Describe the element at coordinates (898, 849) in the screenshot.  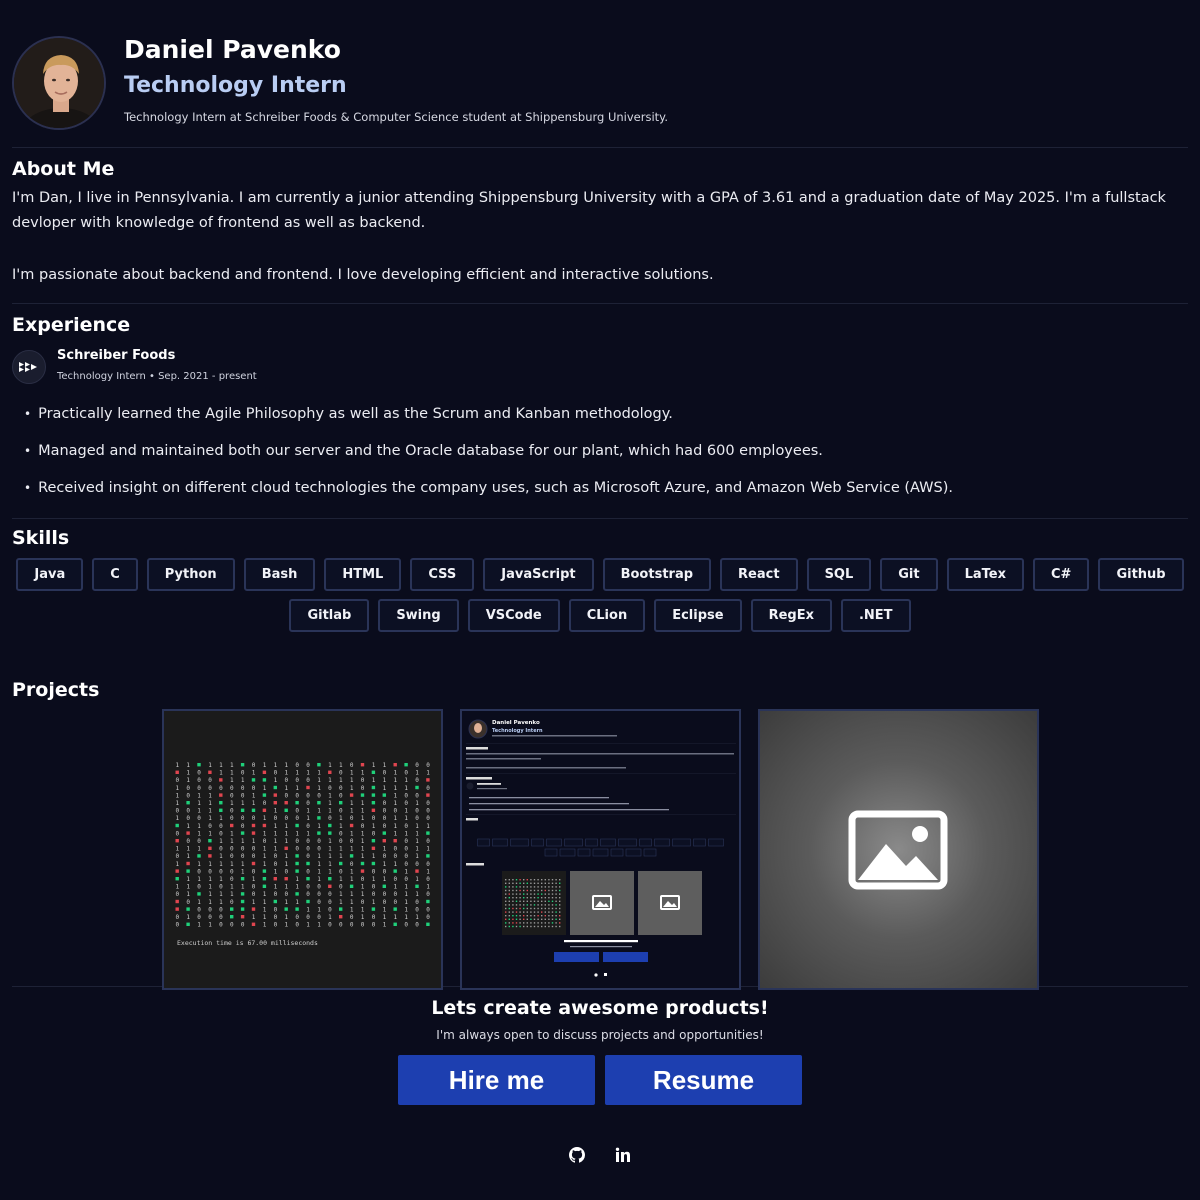
I see `project-card-placeholder` at that location.